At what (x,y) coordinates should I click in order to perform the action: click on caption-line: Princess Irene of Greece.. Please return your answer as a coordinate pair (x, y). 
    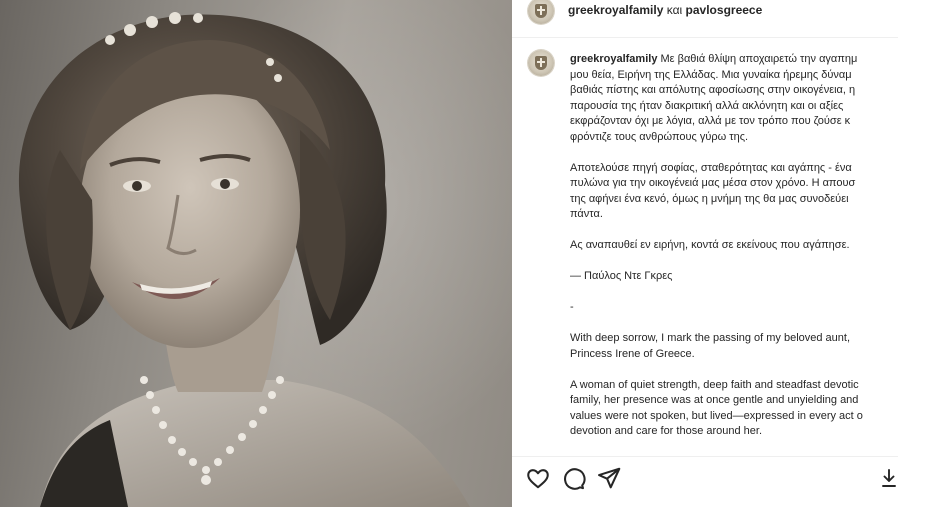
    Looking at the image, I should click on (632, 353).